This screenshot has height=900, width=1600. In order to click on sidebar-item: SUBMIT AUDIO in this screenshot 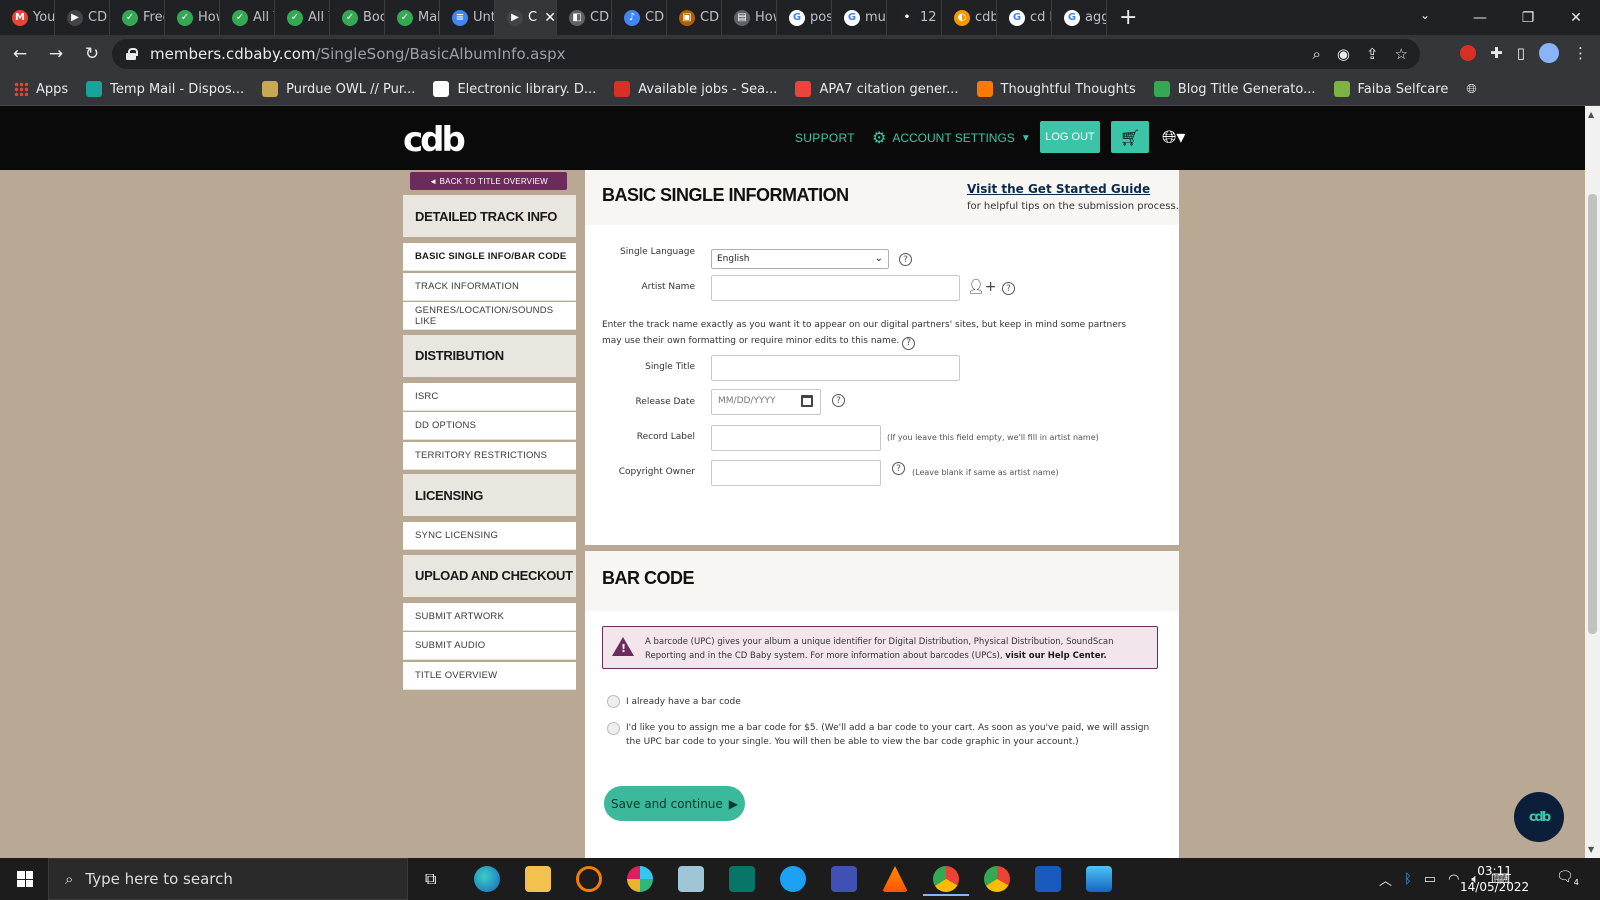, I will do `click(489, 646)`.